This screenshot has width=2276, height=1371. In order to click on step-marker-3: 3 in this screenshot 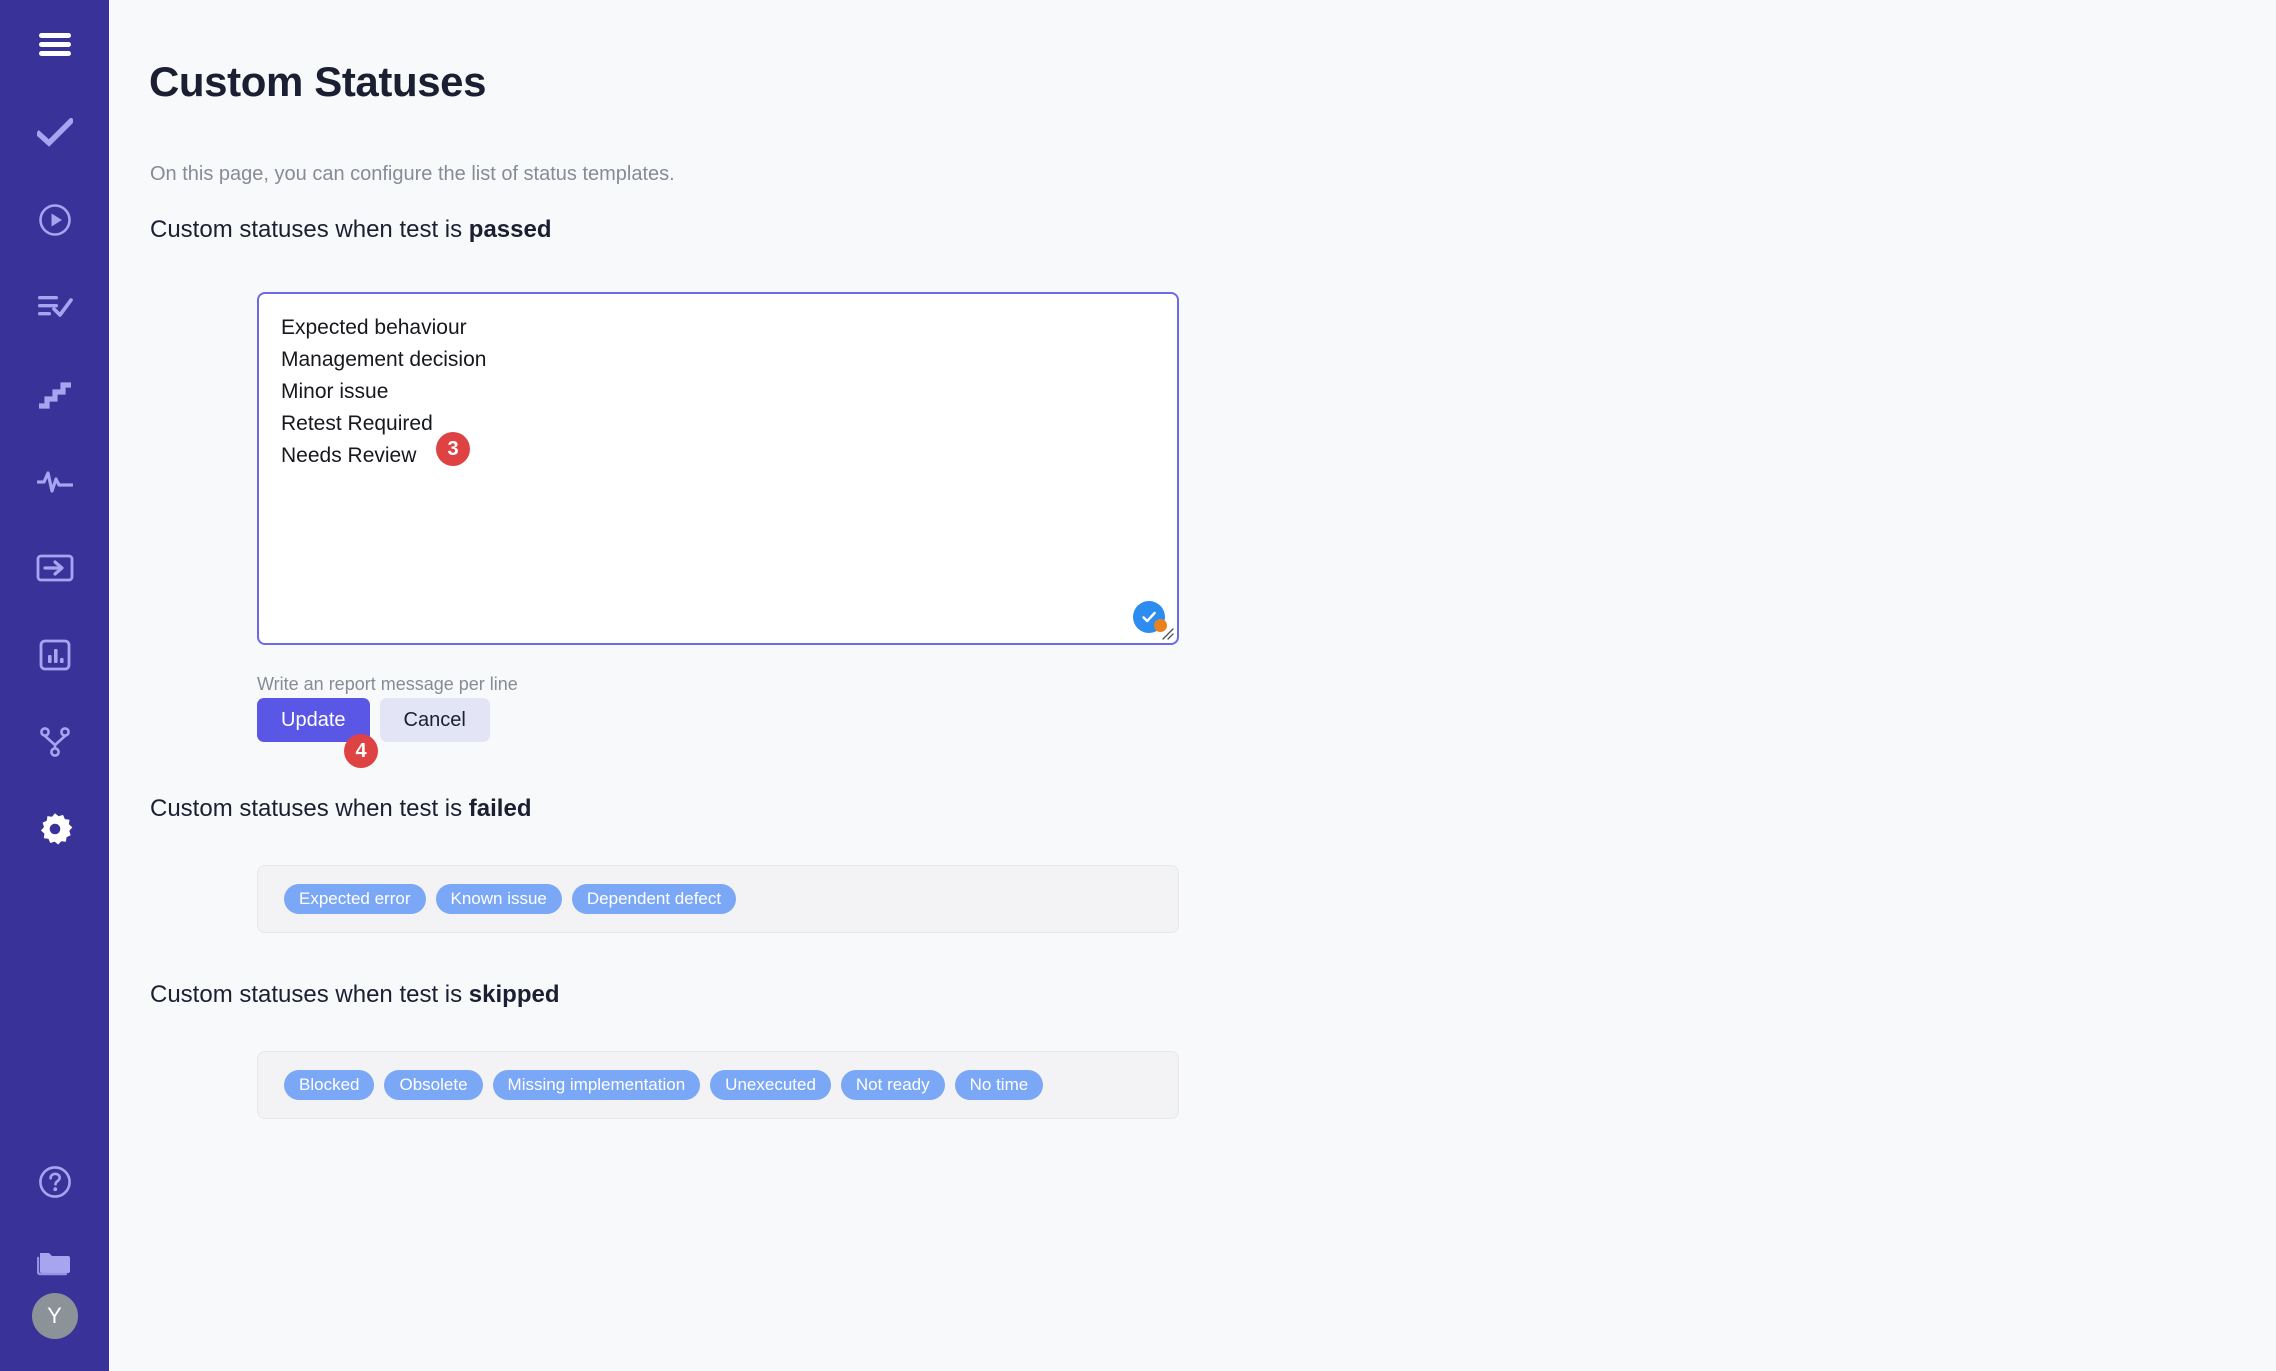, I will do `click(453, 449)`.